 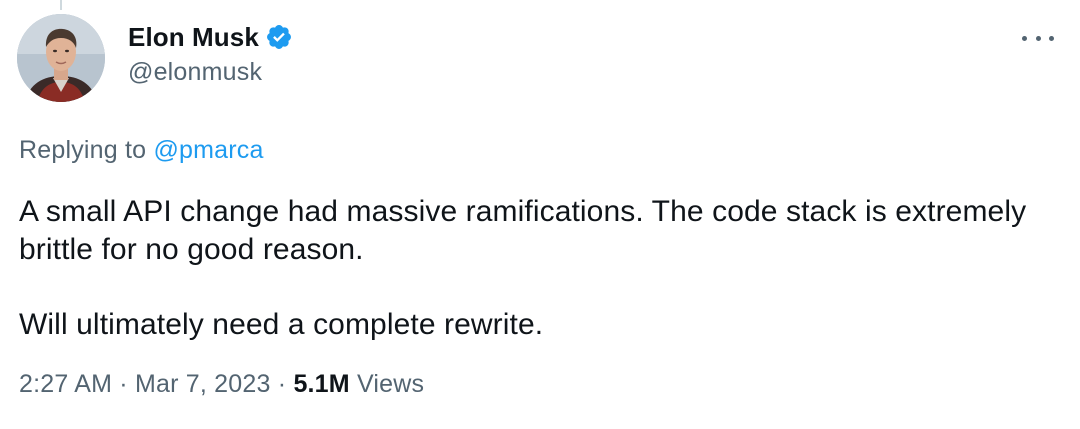 I want to click on author-handle: @elonmusk, so click(x=210, y=72).